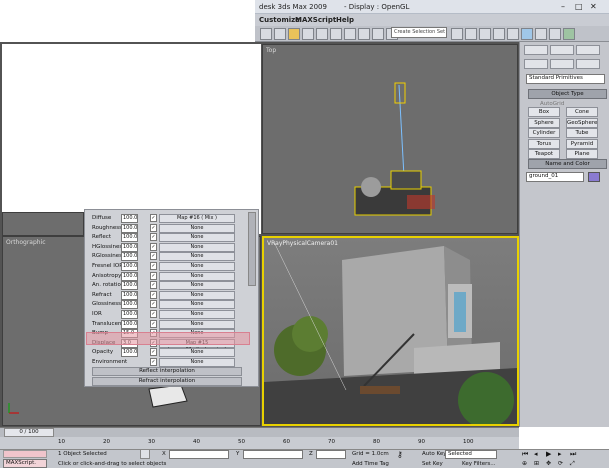 This screenshot has width=609, height=468. I want to click on pivot-icon, so click(350, 34).